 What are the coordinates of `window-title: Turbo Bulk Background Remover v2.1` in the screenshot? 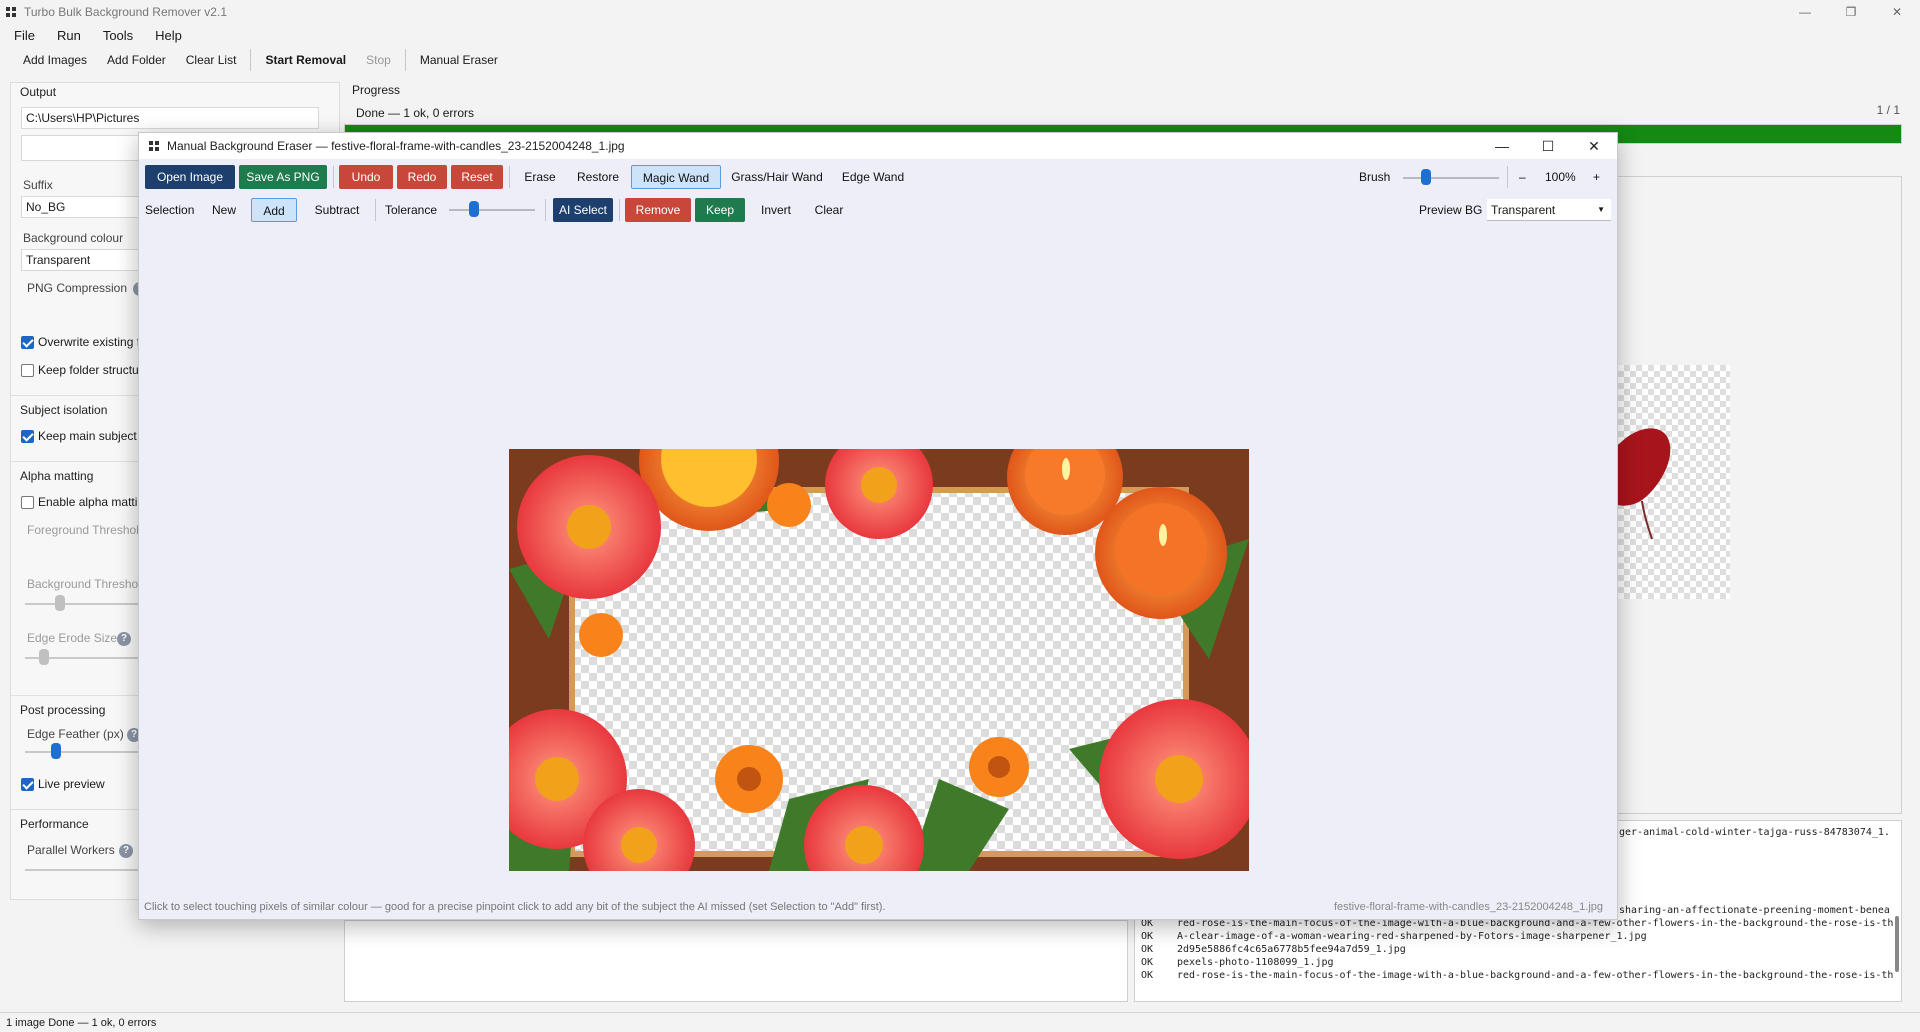 It's located at (125, 12).